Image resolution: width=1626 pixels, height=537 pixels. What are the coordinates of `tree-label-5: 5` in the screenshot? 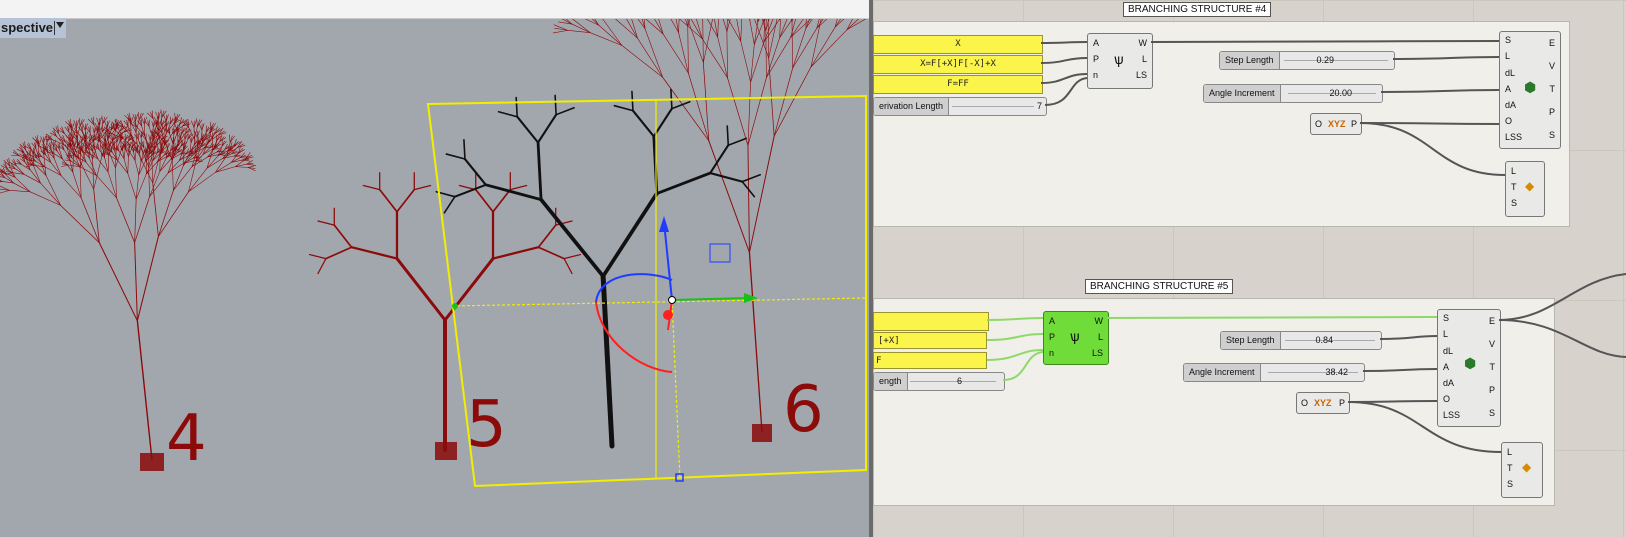 It's located at (486, 425).